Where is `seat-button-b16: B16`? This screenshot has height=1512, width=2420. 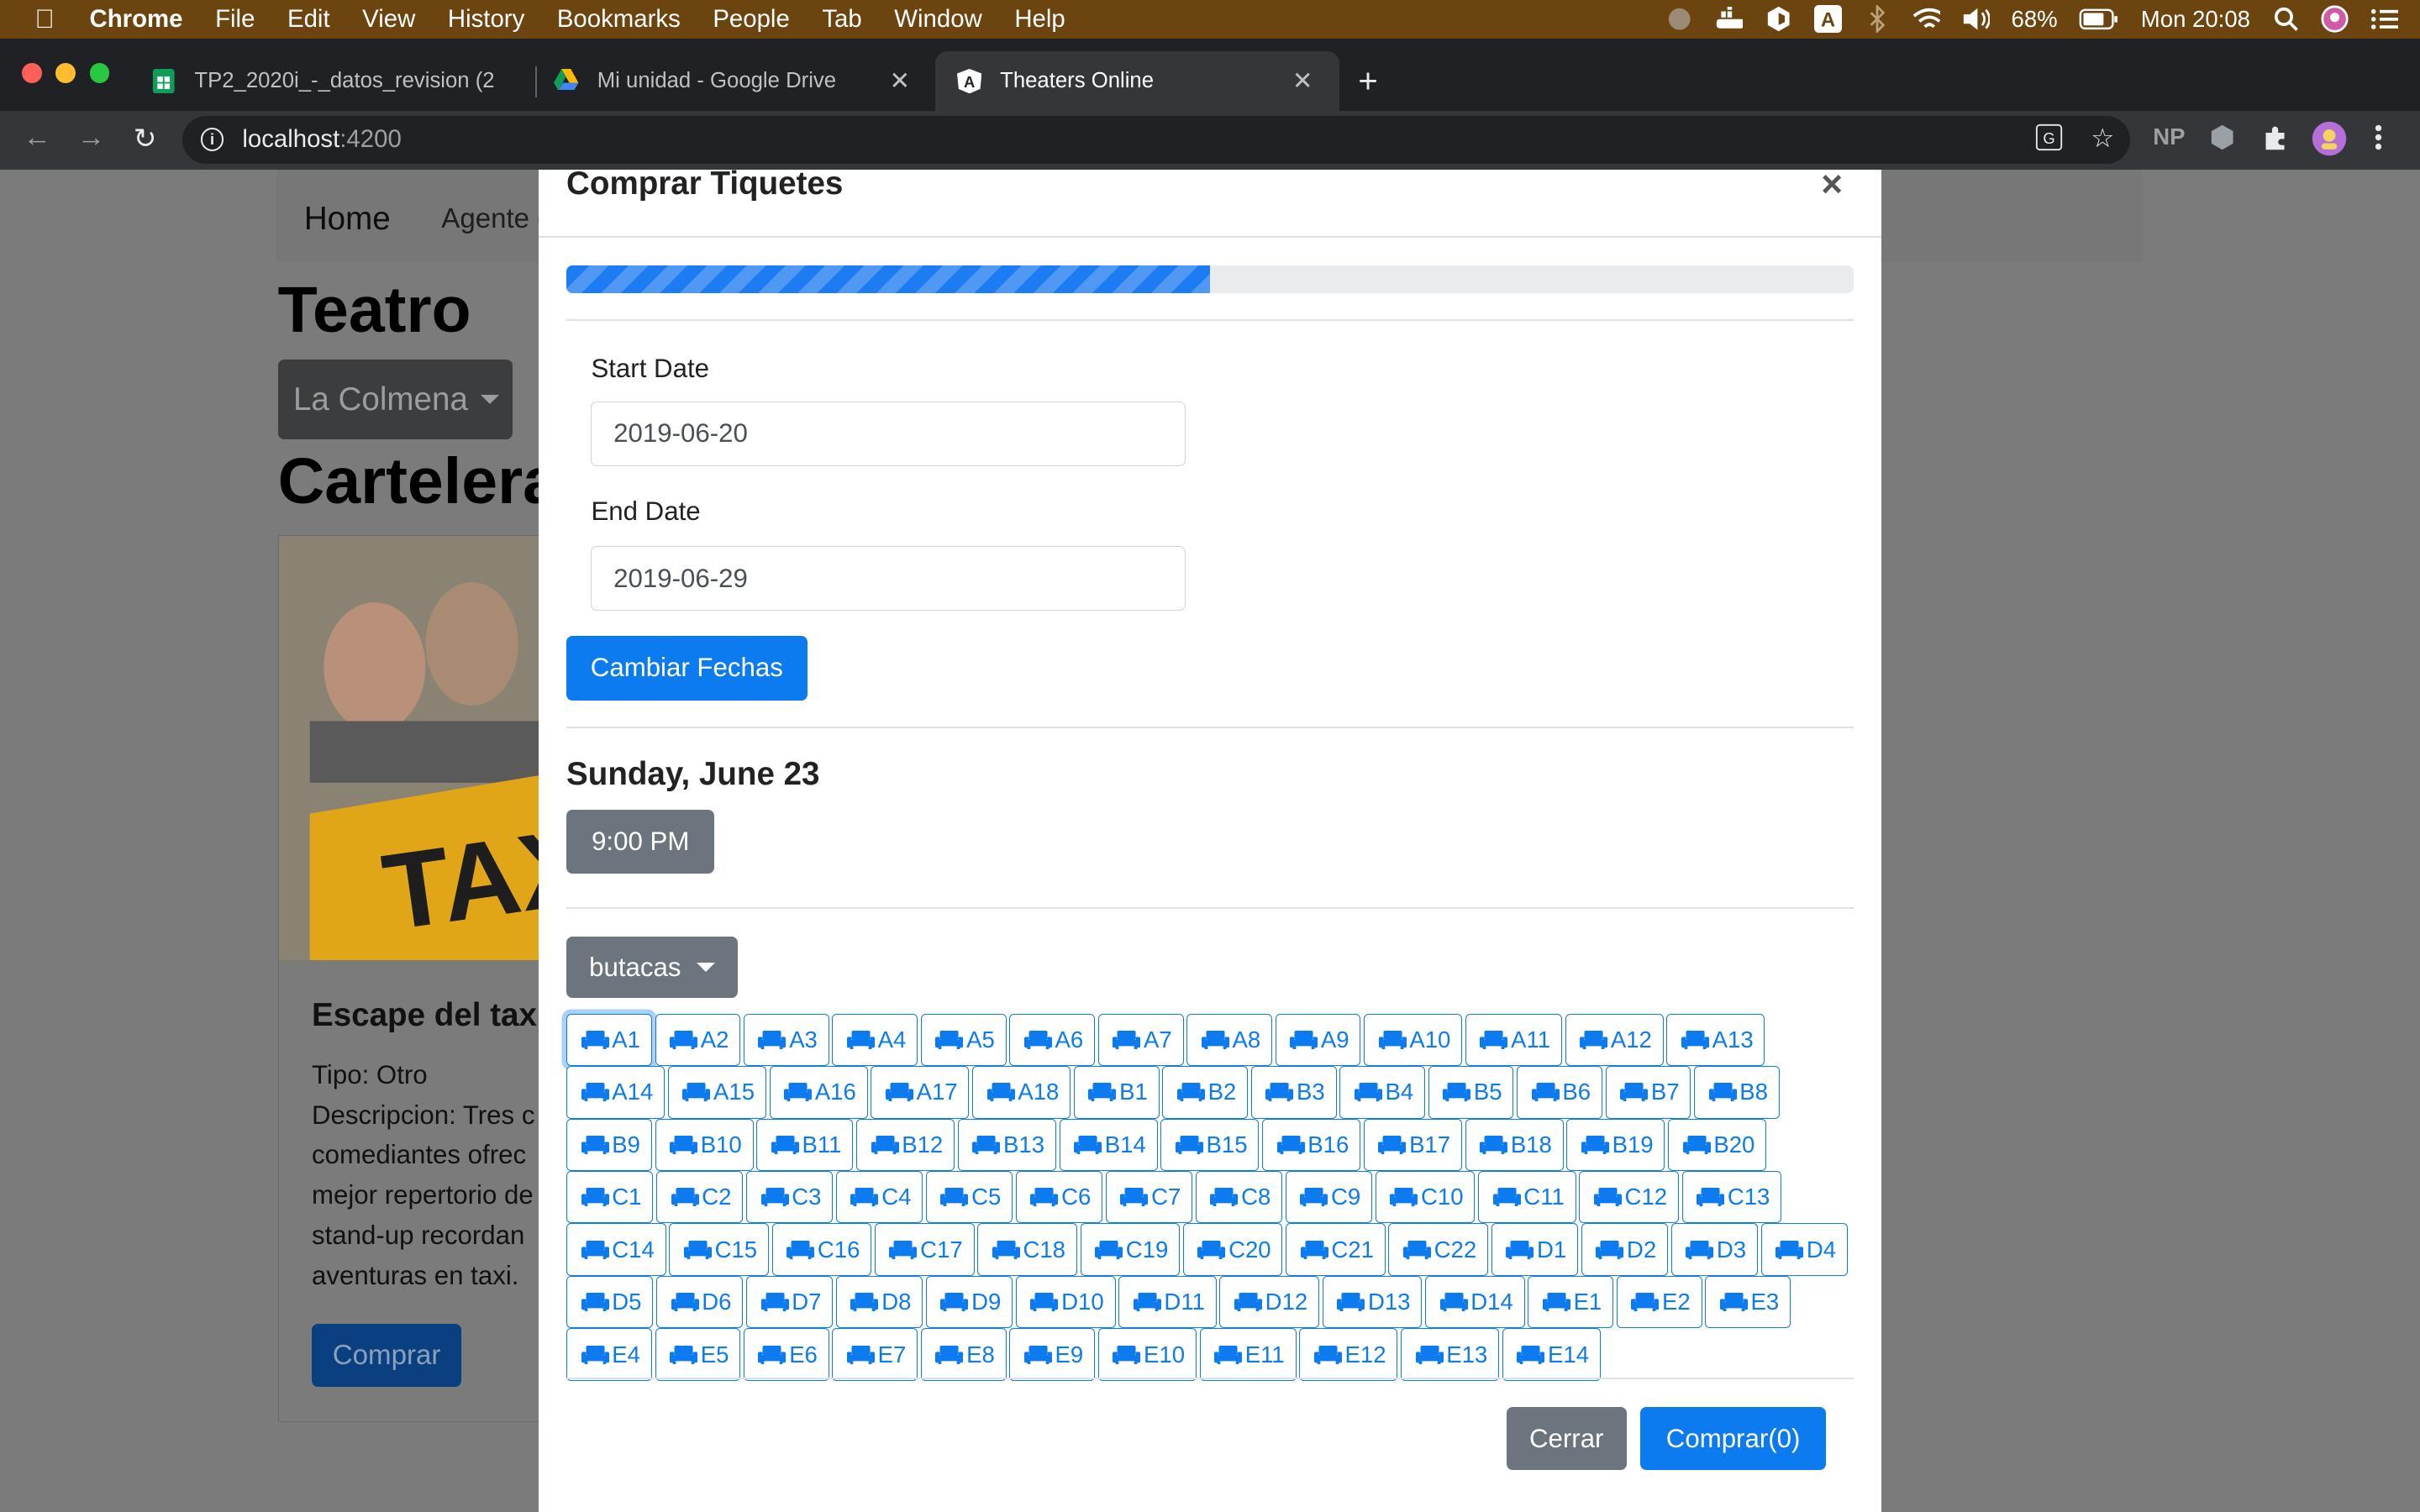
seat-button-b16: B16 is located at coordinates (1312, 1145).